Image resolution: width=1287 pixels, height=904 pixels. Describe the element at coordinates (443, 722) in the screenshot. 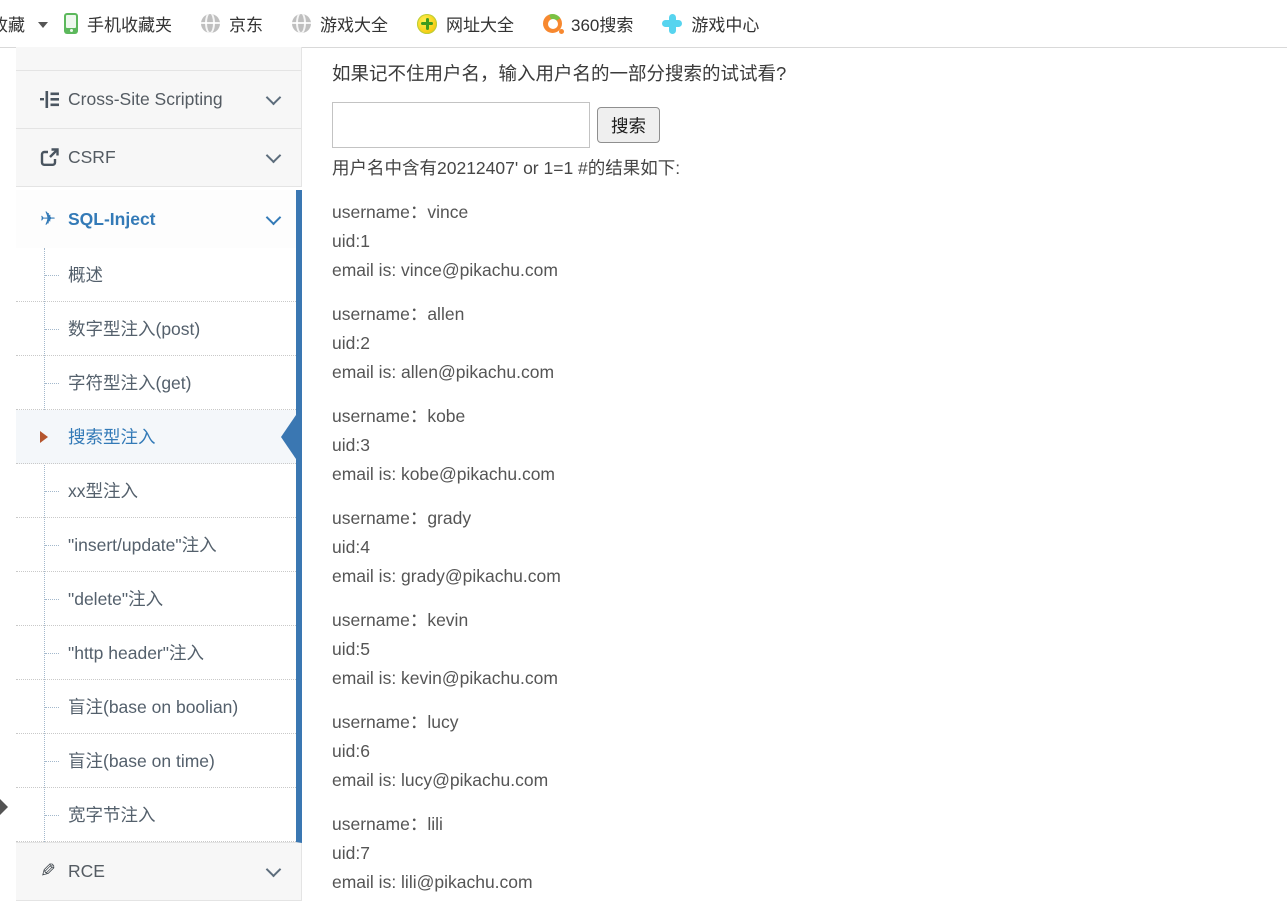

I see `username-value: lucy` at that location.